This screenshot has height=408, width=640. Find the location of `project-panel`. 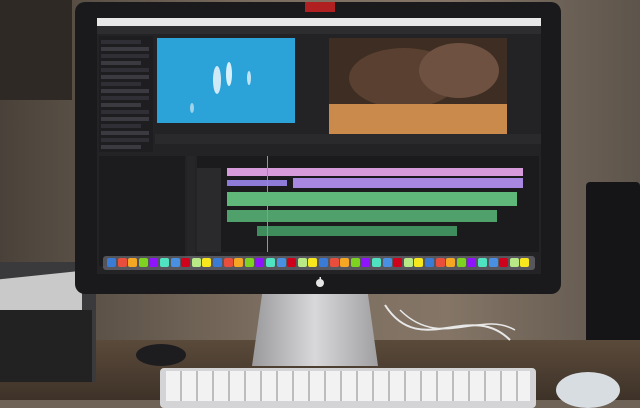

project-panel is located at coordinates (126, 94).